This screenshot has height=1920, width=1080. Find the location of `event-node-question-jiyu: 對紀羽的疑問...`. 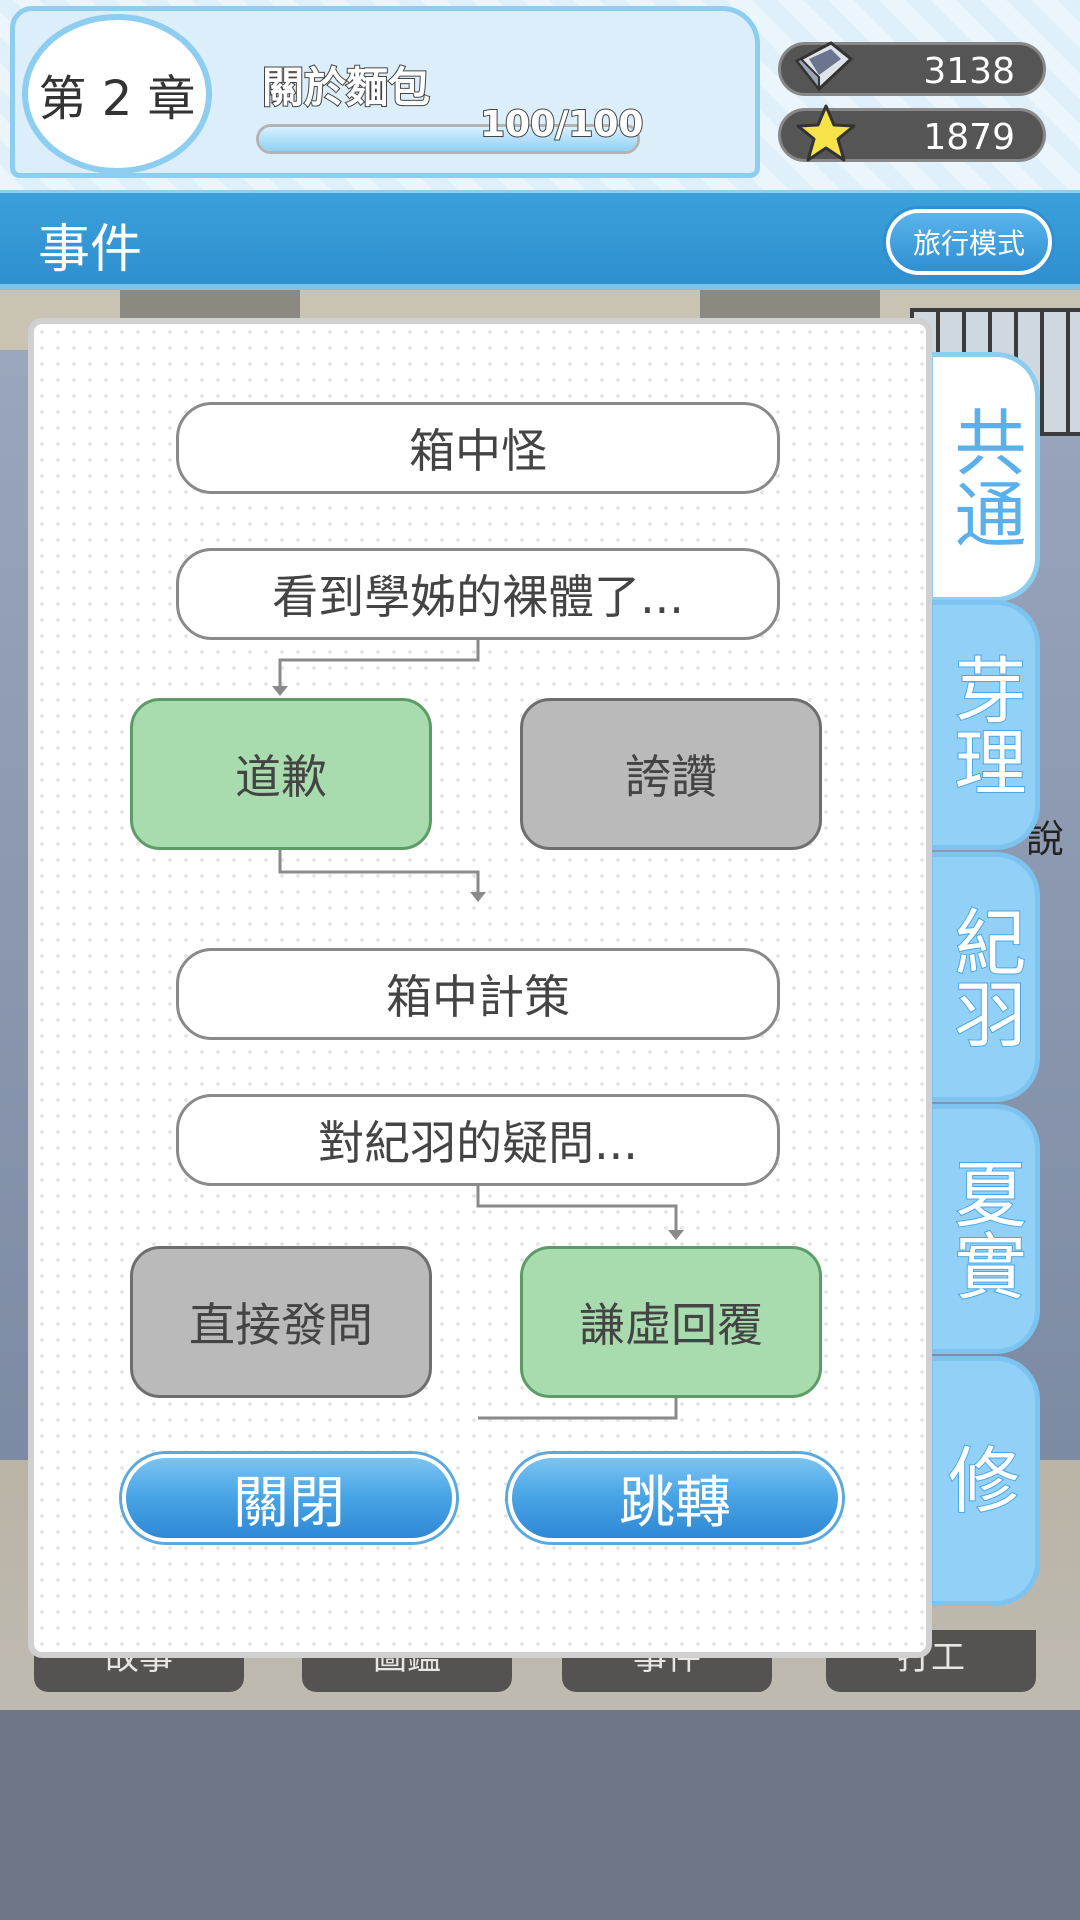

event-node-question-jiyu: 對紀羽的疑問... is located at coordinates (478, 1140).